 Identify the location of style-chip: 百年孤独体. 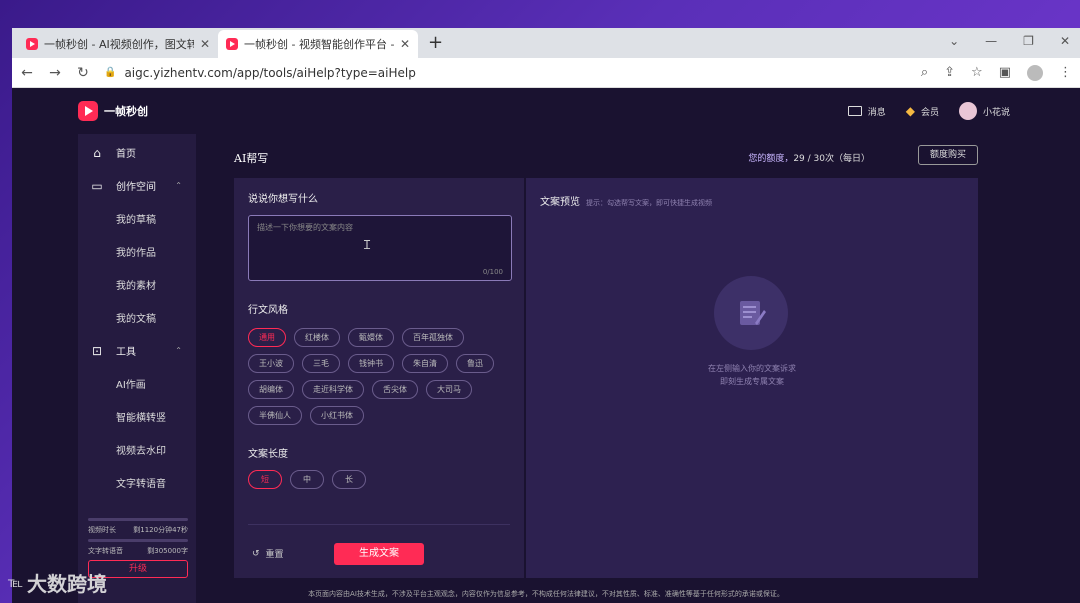
(433, 337).